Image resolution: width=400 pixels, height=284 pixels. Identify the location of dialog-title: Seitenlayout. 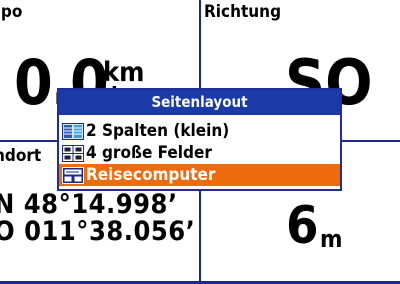
(199, 102).